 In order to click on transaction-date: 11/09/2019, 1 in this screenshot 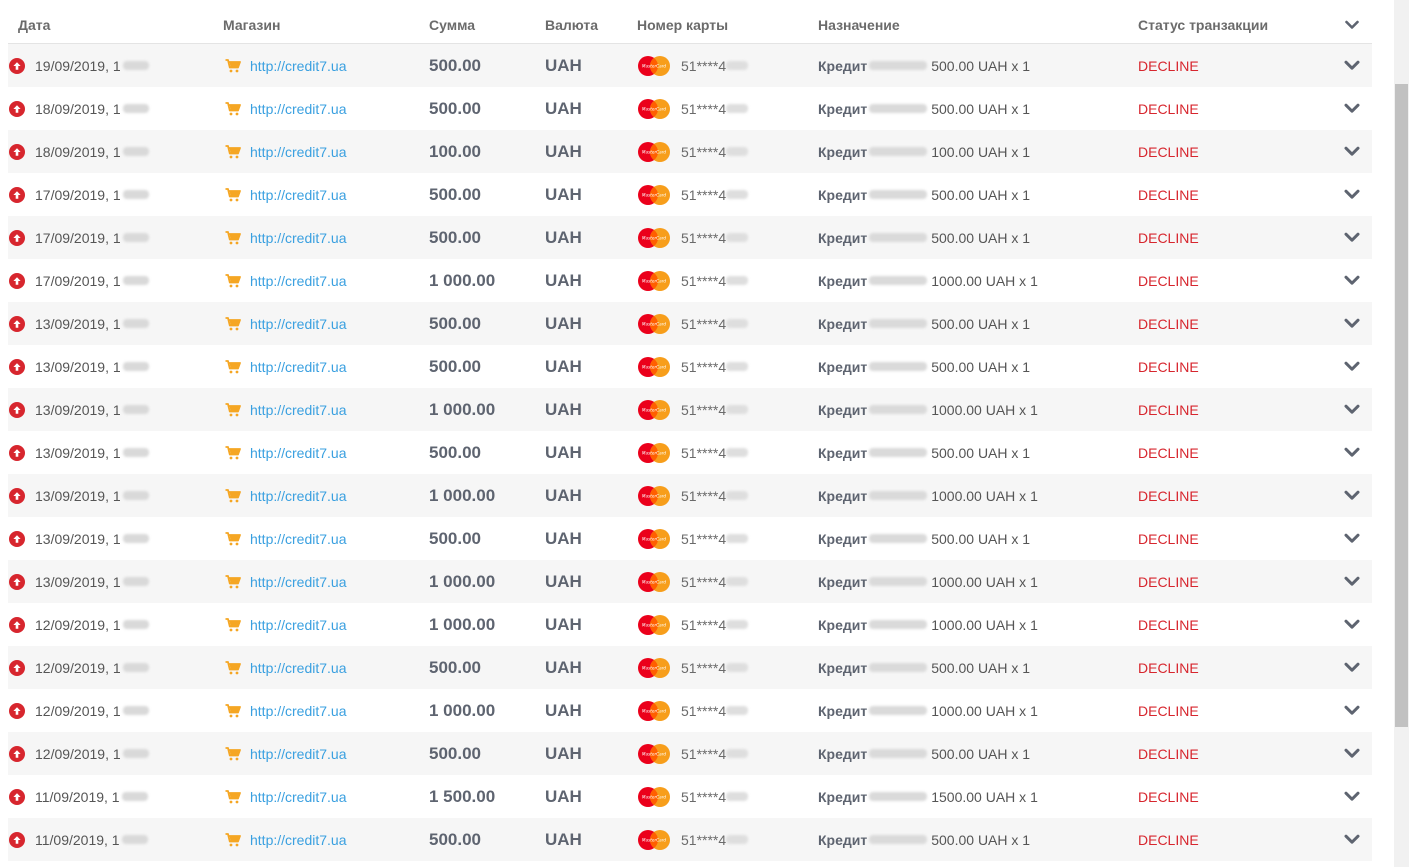, I will do `click(77, 839)`.